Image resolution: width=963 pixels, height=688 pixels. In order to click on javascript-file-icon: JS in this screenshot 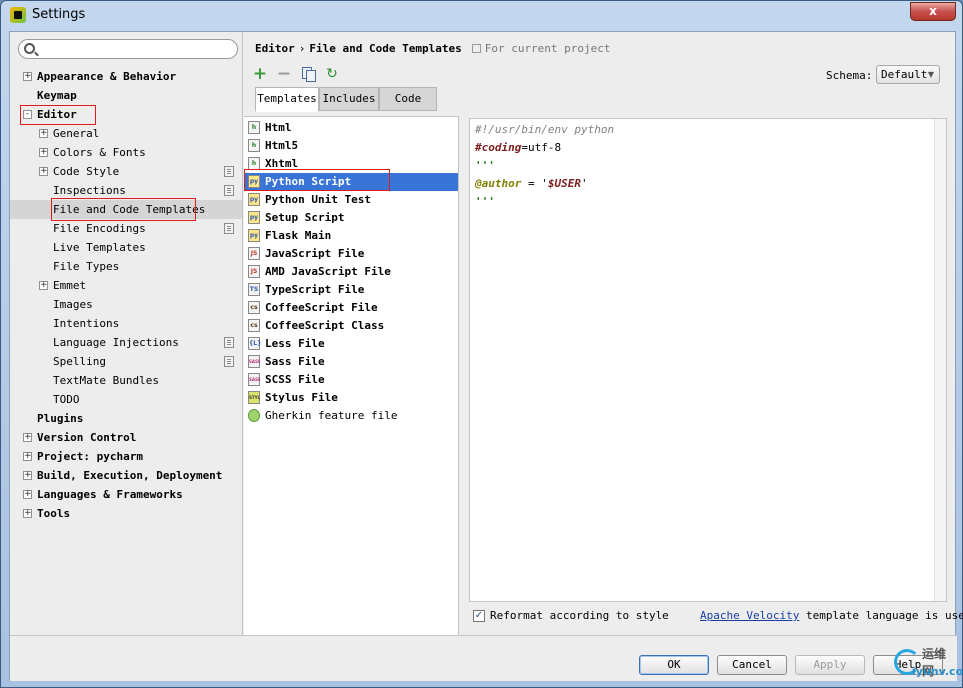, I will do `click(254, 253)`.